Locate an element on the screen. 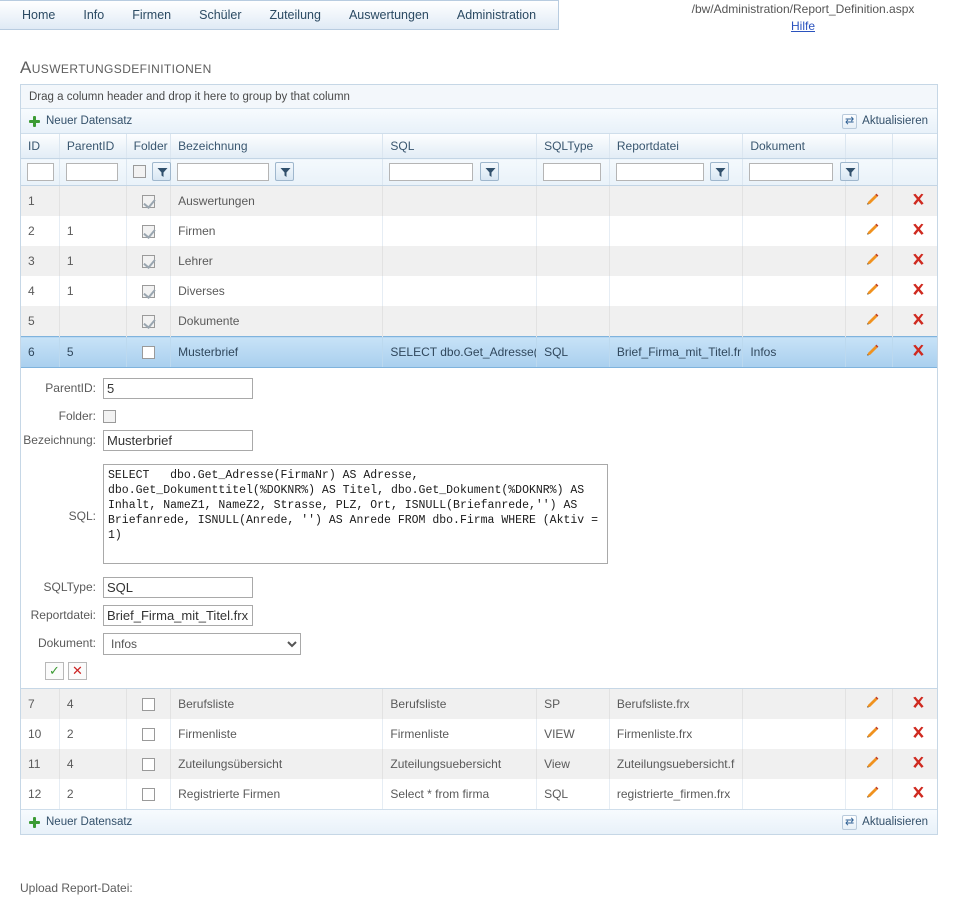 The height and width of the screenshot is (897, 955). filter-input-reportdatei is located at coordinates (659, 171).